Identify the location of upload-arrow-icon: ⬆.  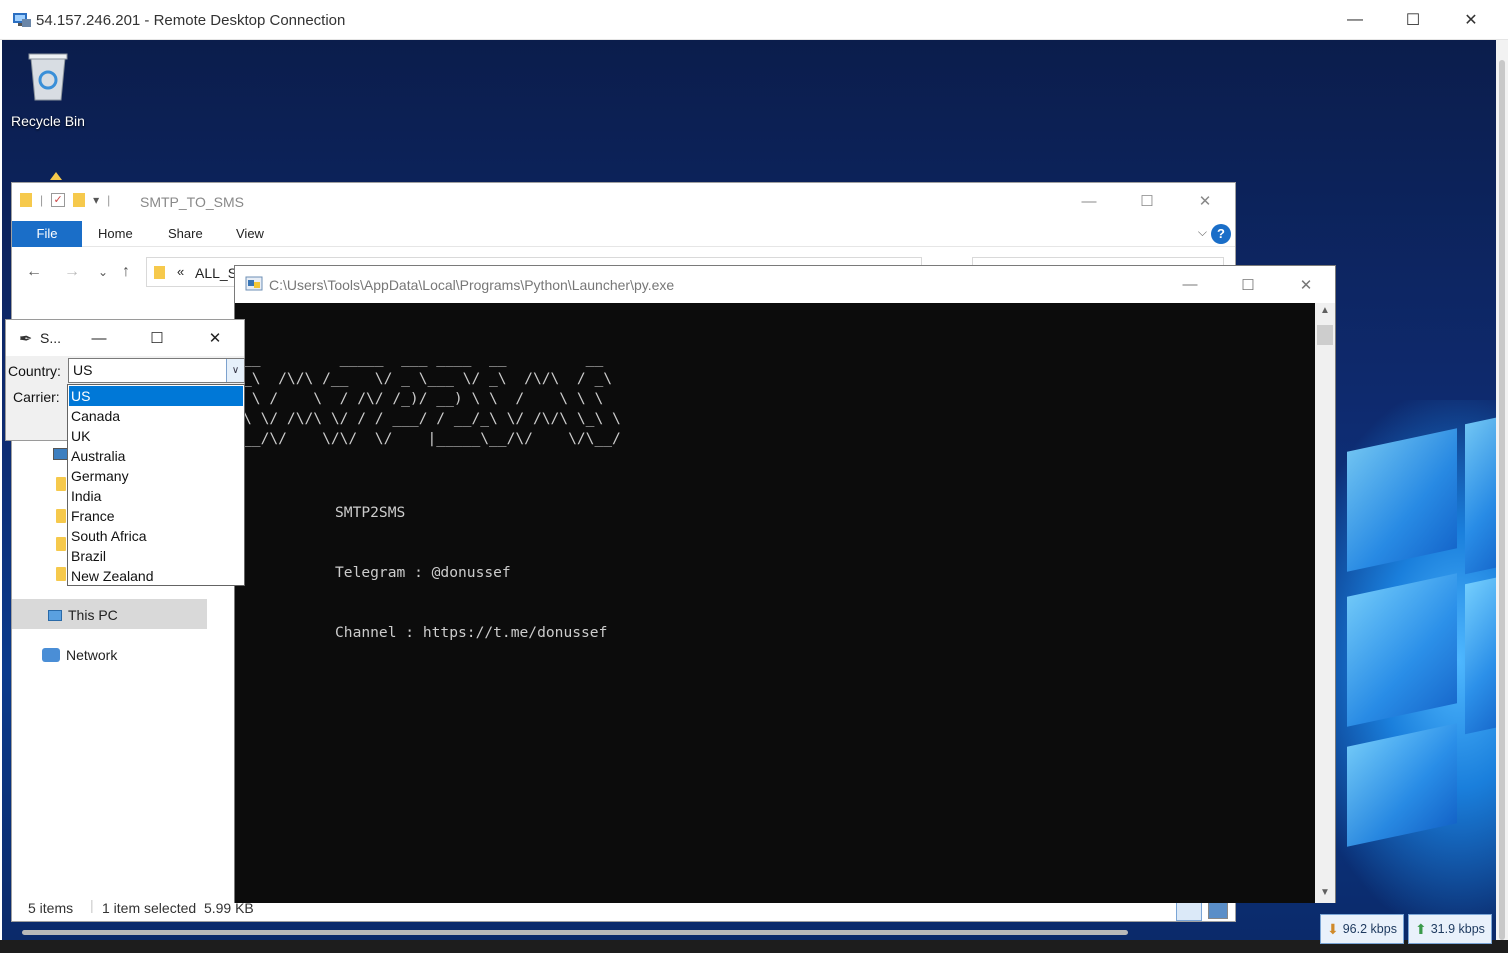
(1420, 928).